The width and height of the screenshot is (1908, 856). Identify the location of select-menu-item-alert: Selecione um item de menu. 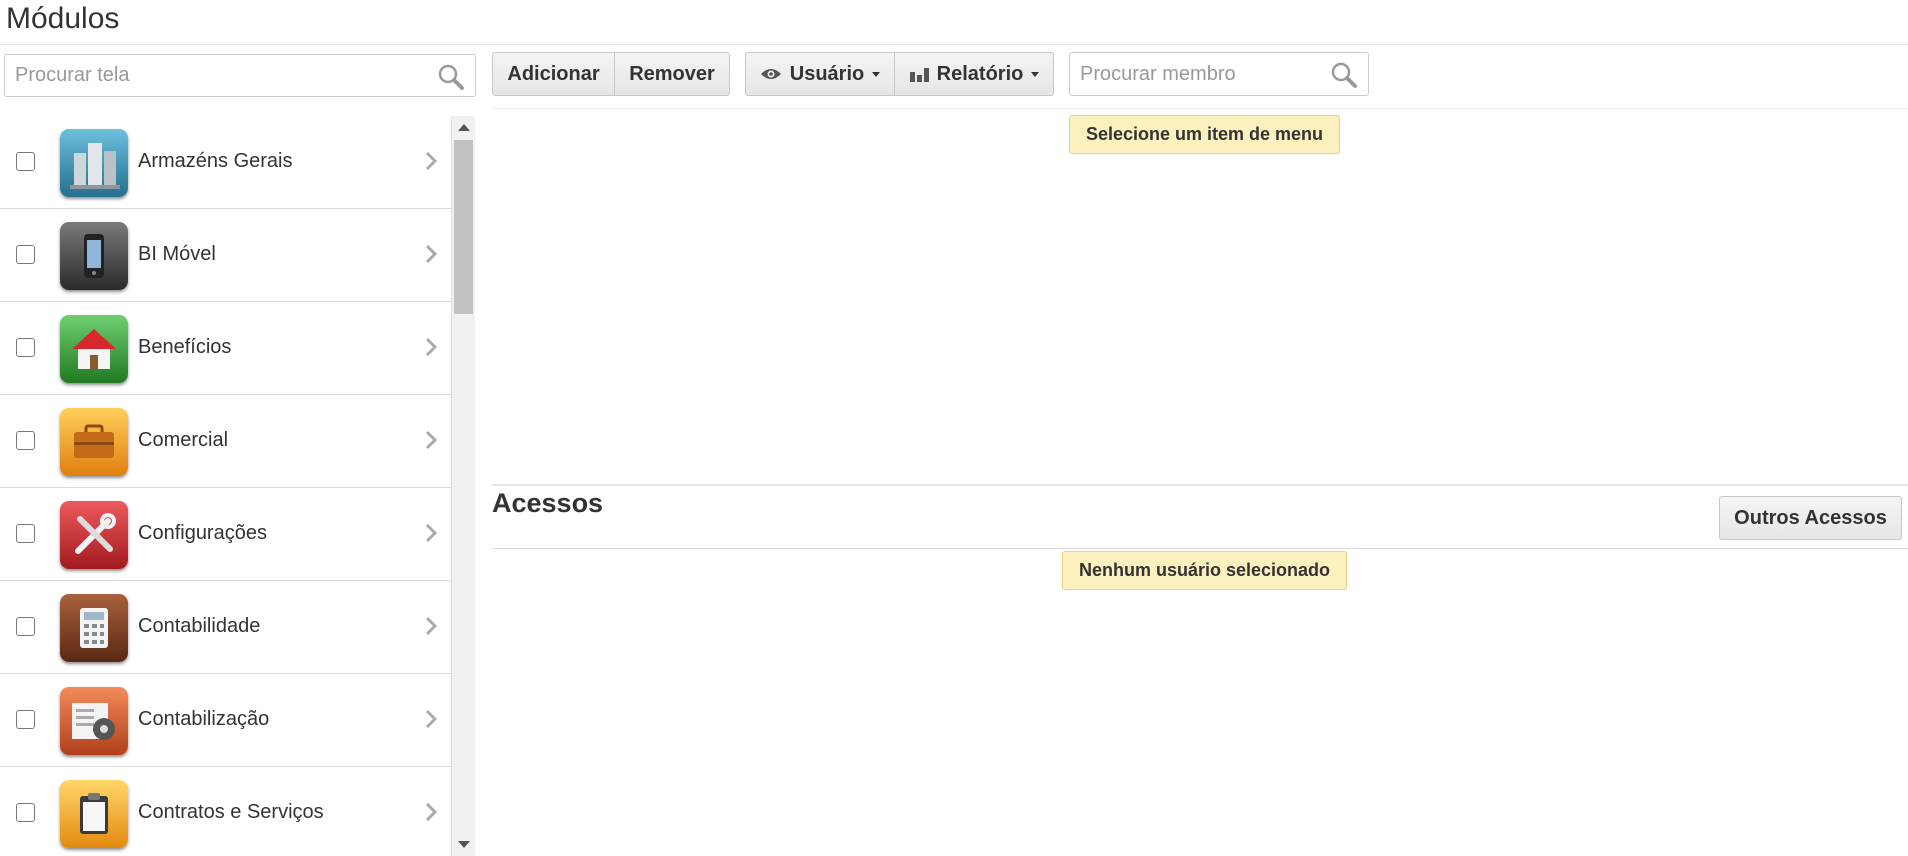
(1204, 134).